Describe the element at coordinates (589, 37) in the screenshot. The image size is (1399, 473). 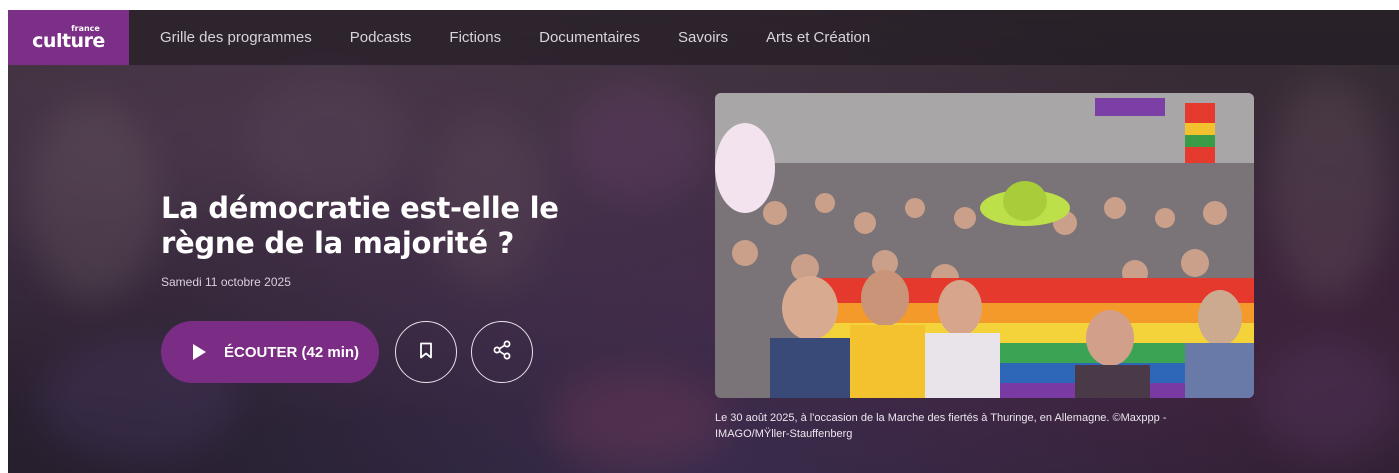
I see `nav-link-documentaires: Documentaires` at that location.